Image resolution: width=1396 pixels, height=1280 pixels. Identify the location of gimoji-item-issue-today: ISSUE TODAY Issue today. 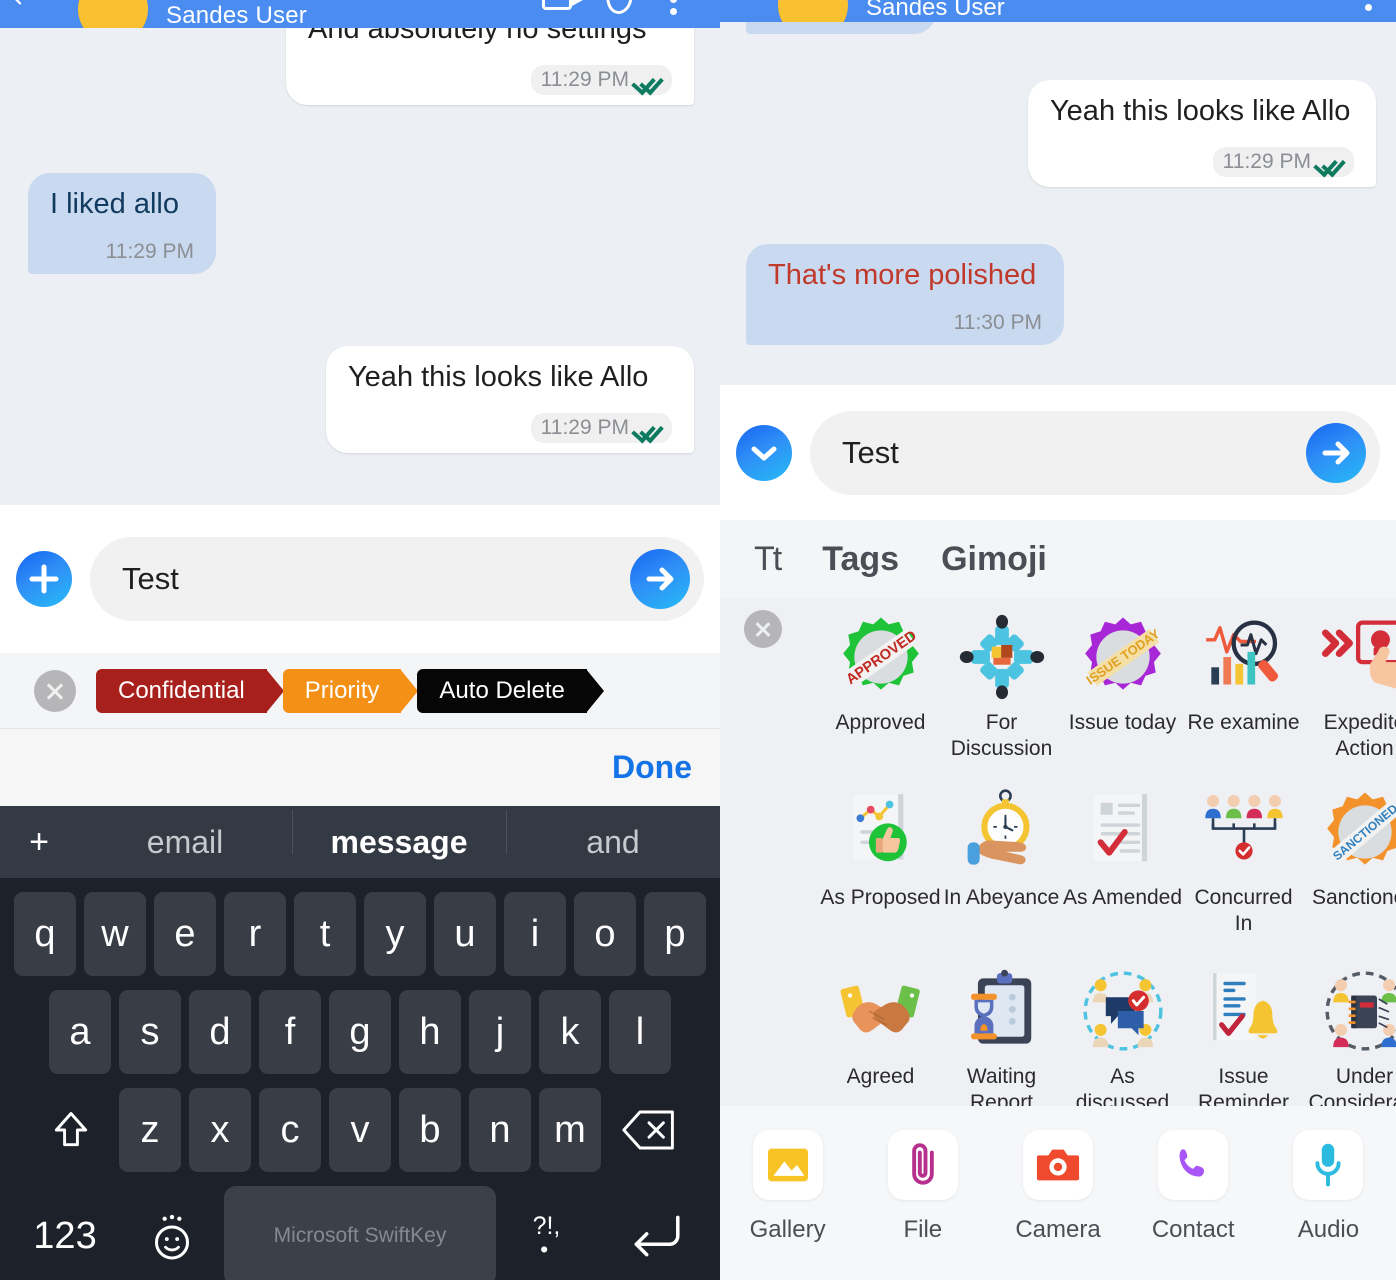
(1122, 672).